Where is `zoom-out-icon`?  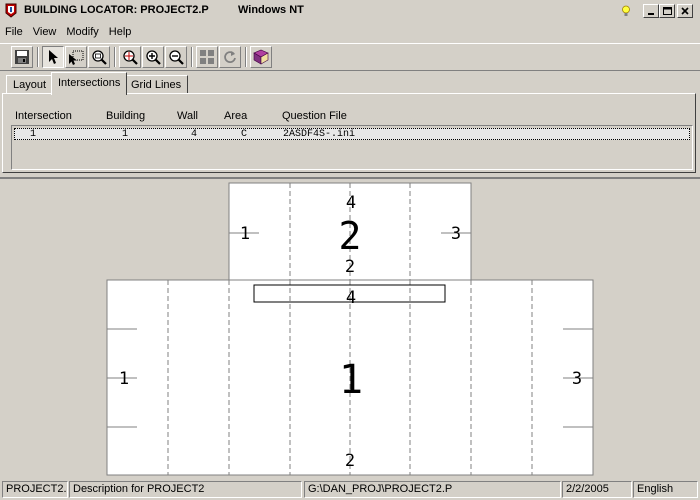 zoom-out-icon is located at coordinates (176, 57).